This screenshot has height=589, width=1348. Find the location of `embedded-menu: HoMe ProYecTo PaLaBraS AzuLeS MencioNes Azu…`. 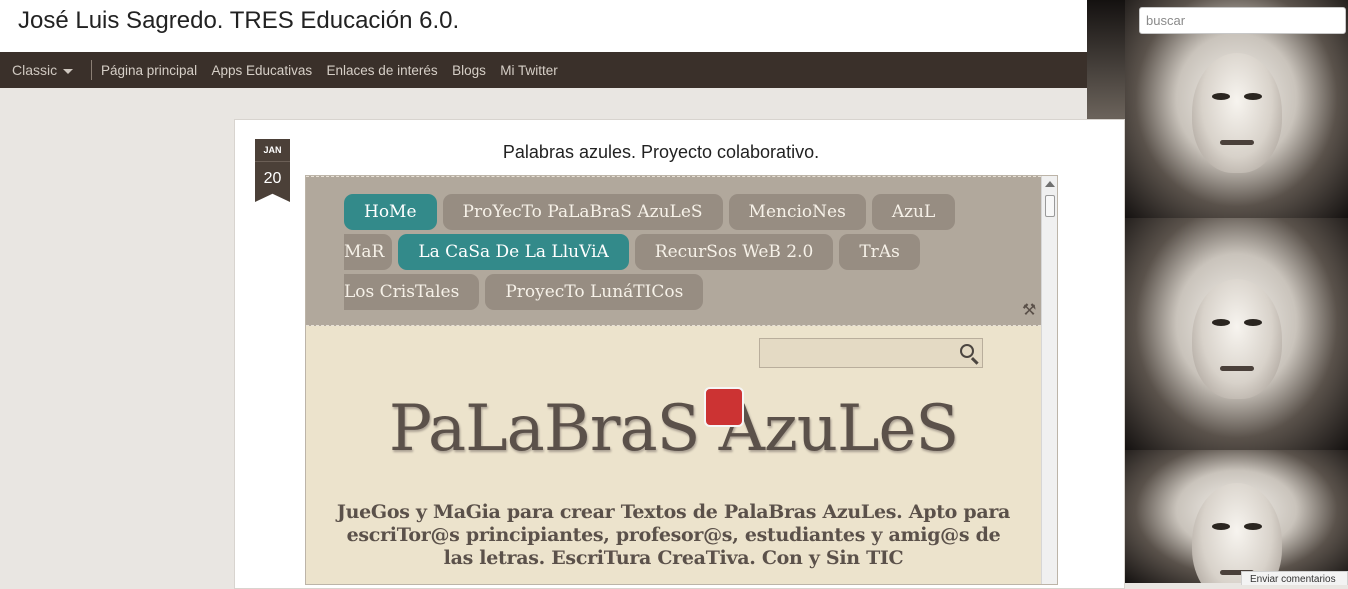

embedded-menu: HoMe ProYecTo PaLaBraS AzuLeS MencioNes Azu… is located at coordinates (673, 251).